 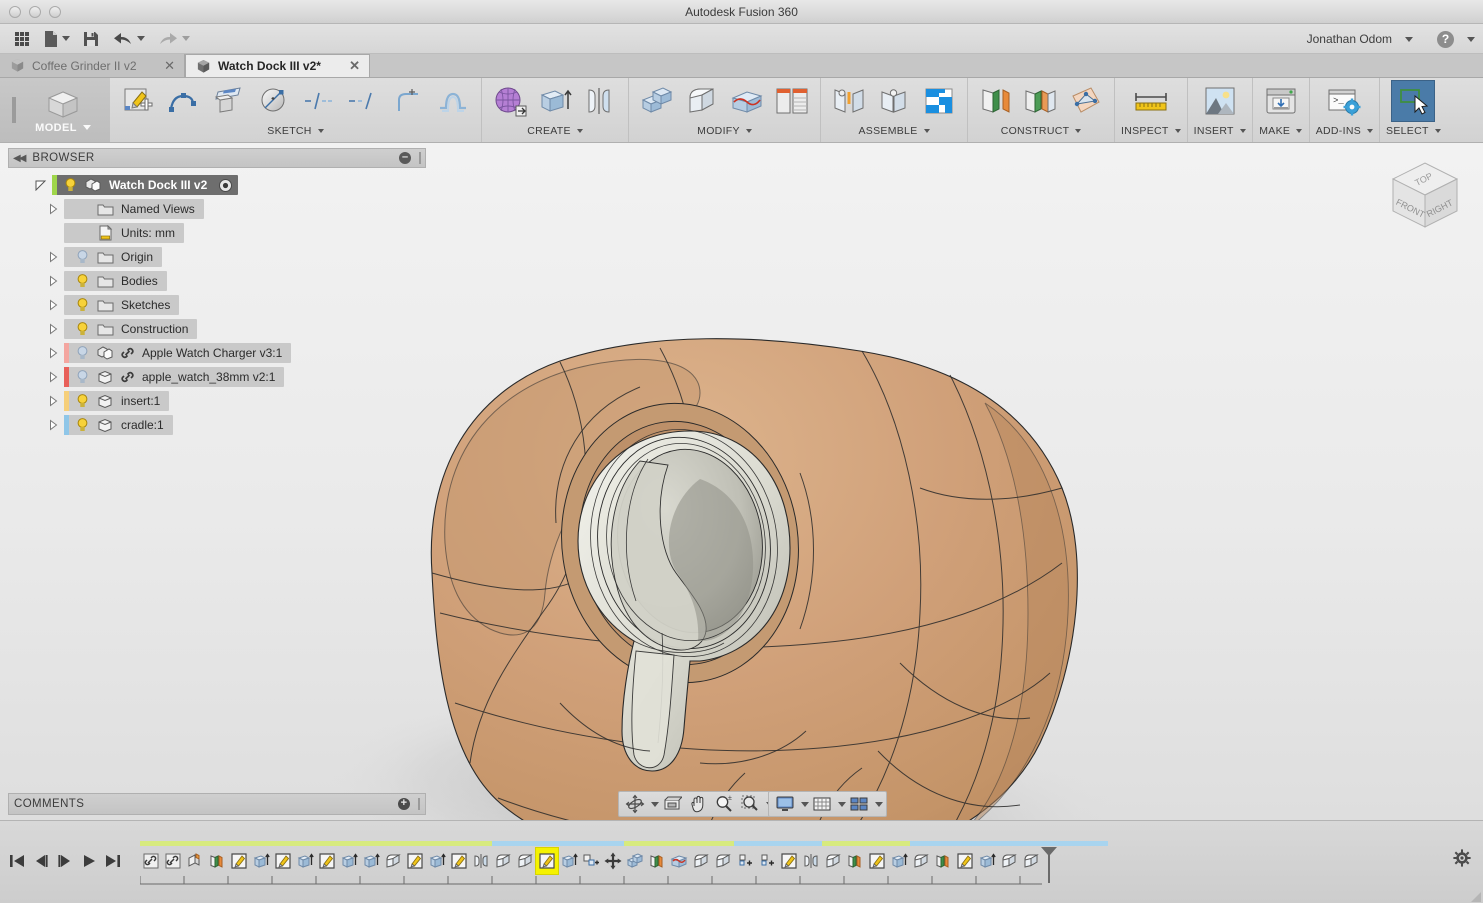 I want to click on view-cube: TOP FRONT RIGHT, so click(x=1422, y=196).